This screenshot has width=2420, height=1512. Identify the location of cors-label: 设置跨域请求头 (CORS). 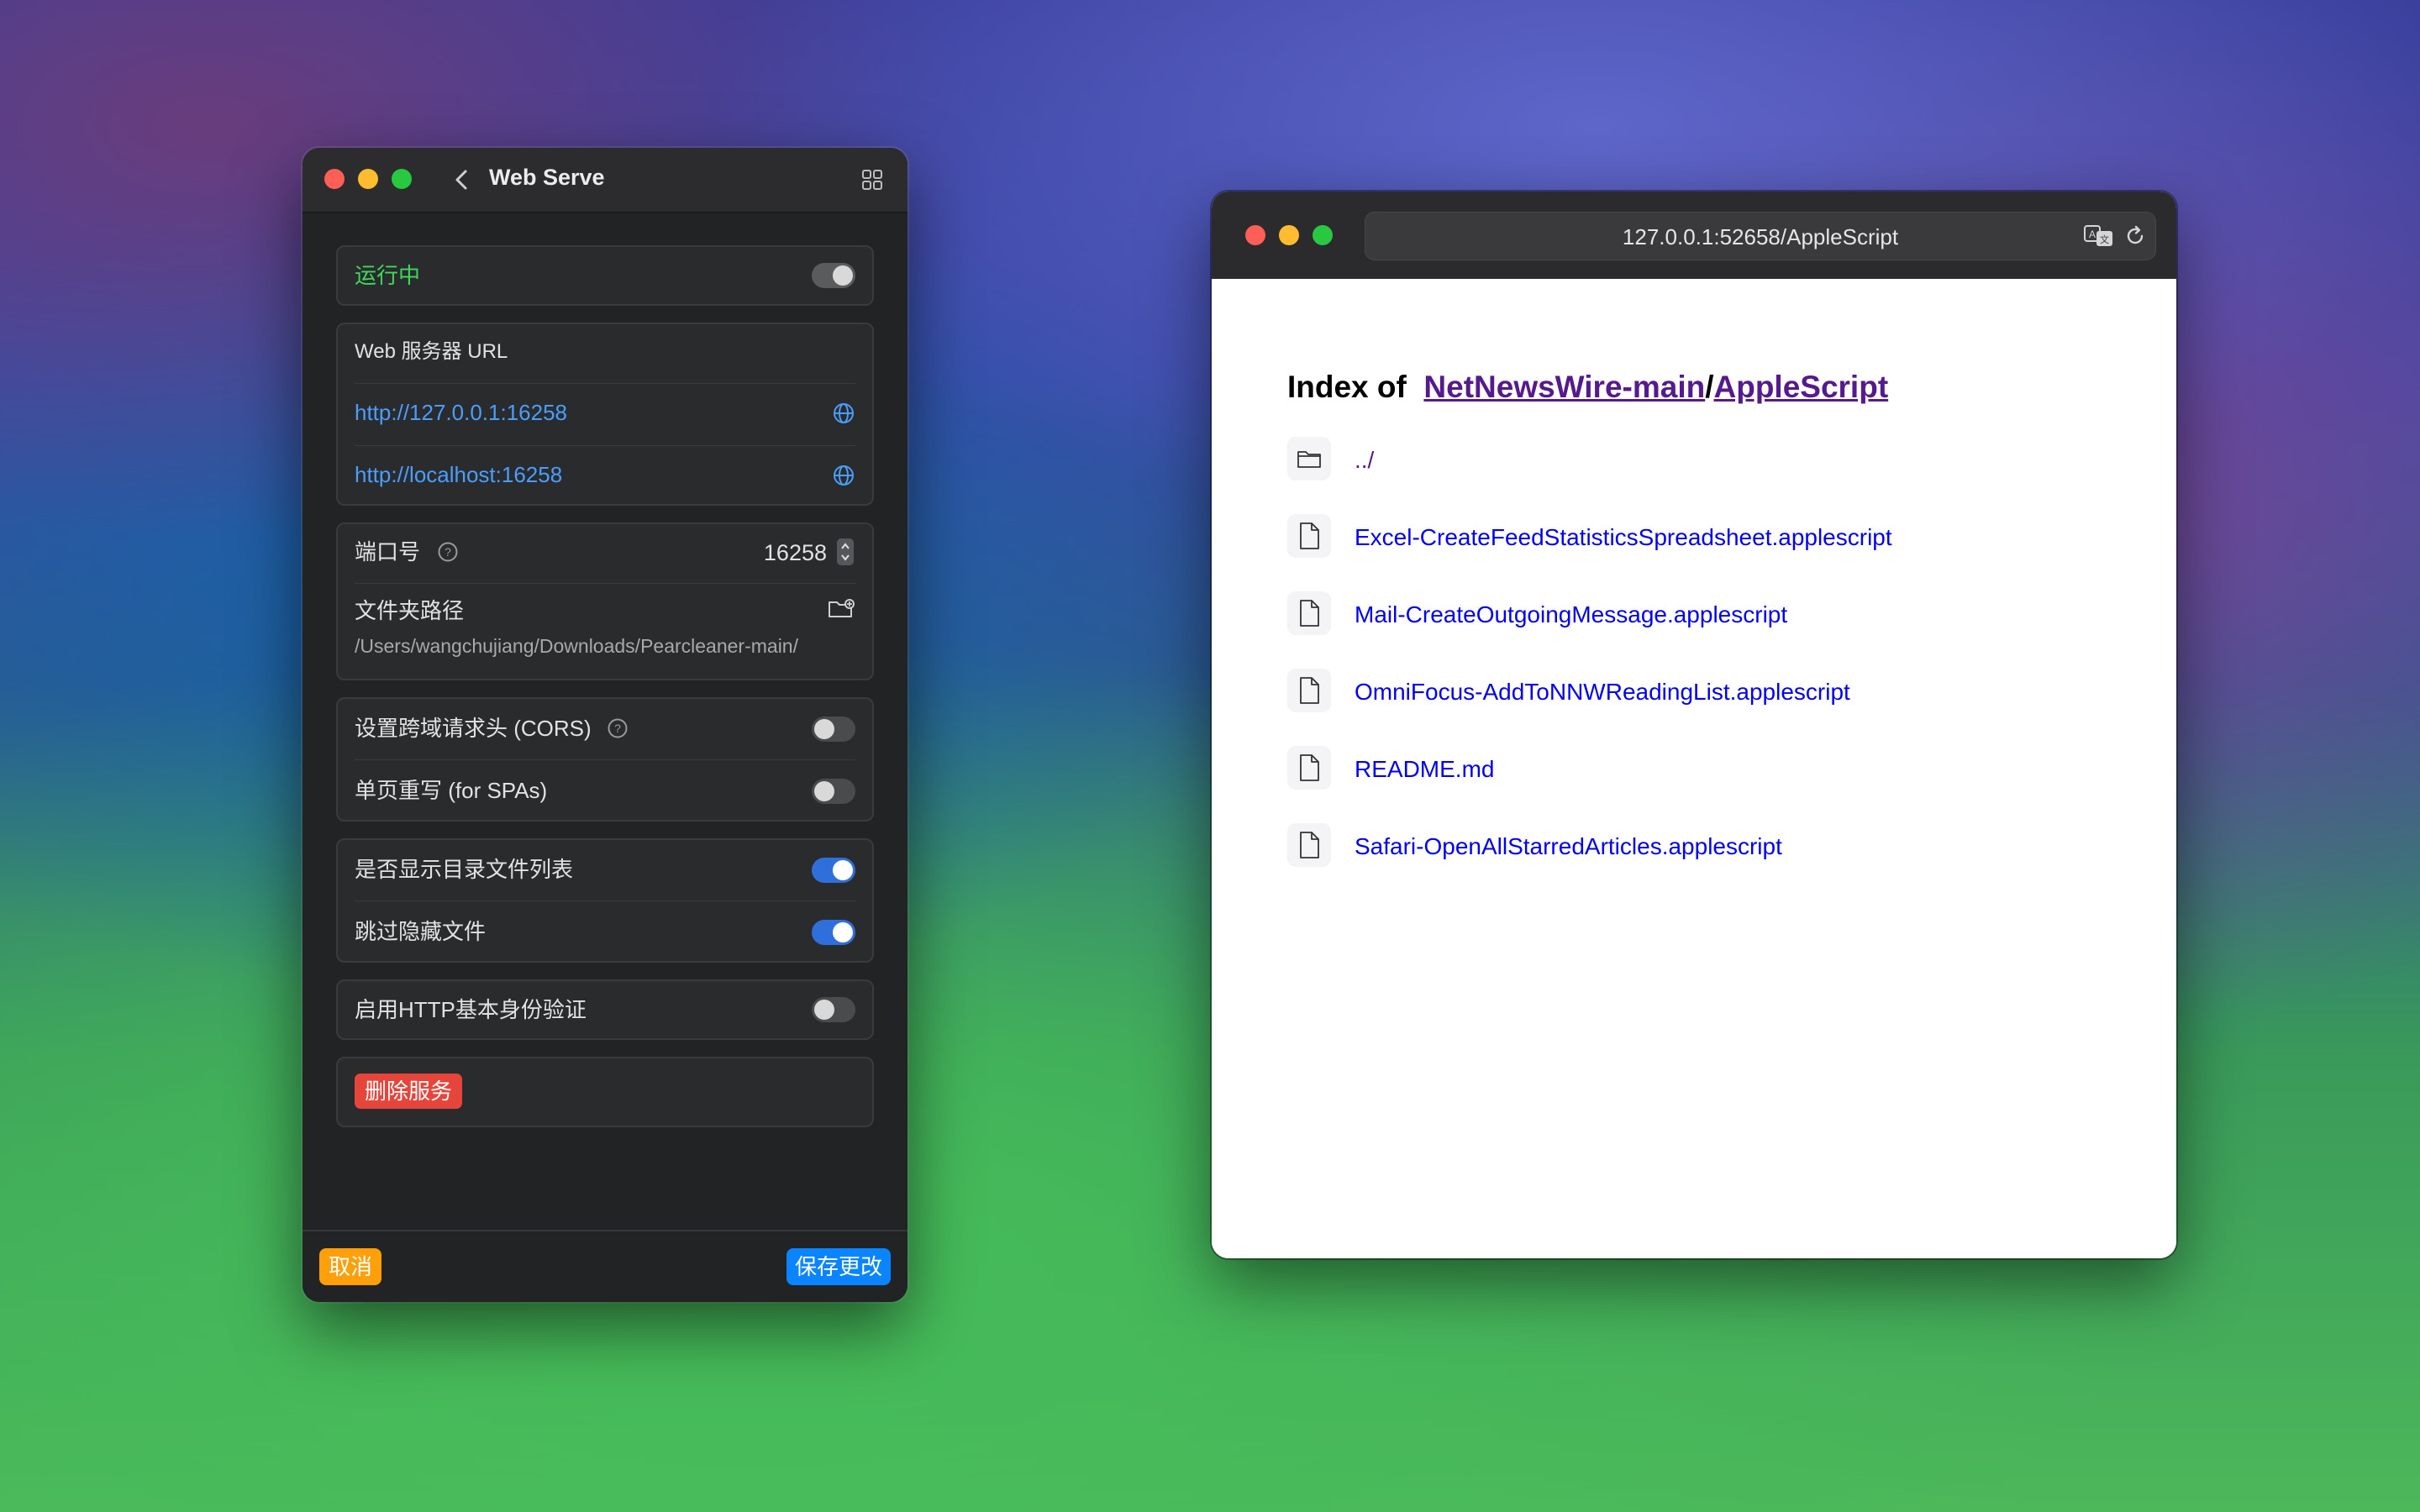
(473, 728).